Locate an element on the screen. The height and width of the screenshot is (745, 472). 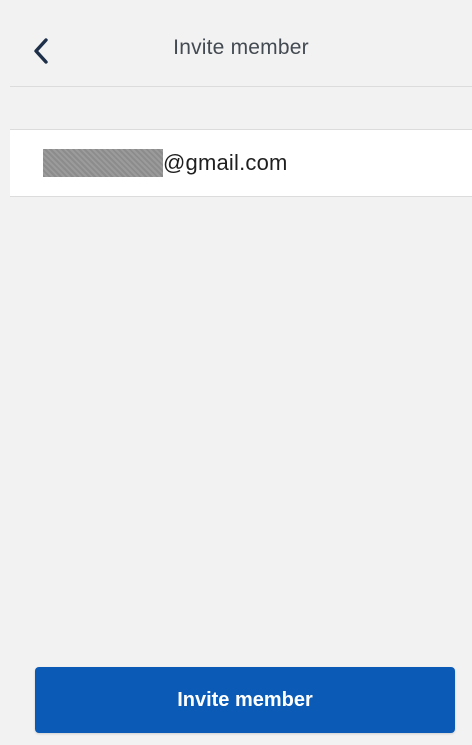
top-app-bar: Invite member is located at coordinates (241, 49).